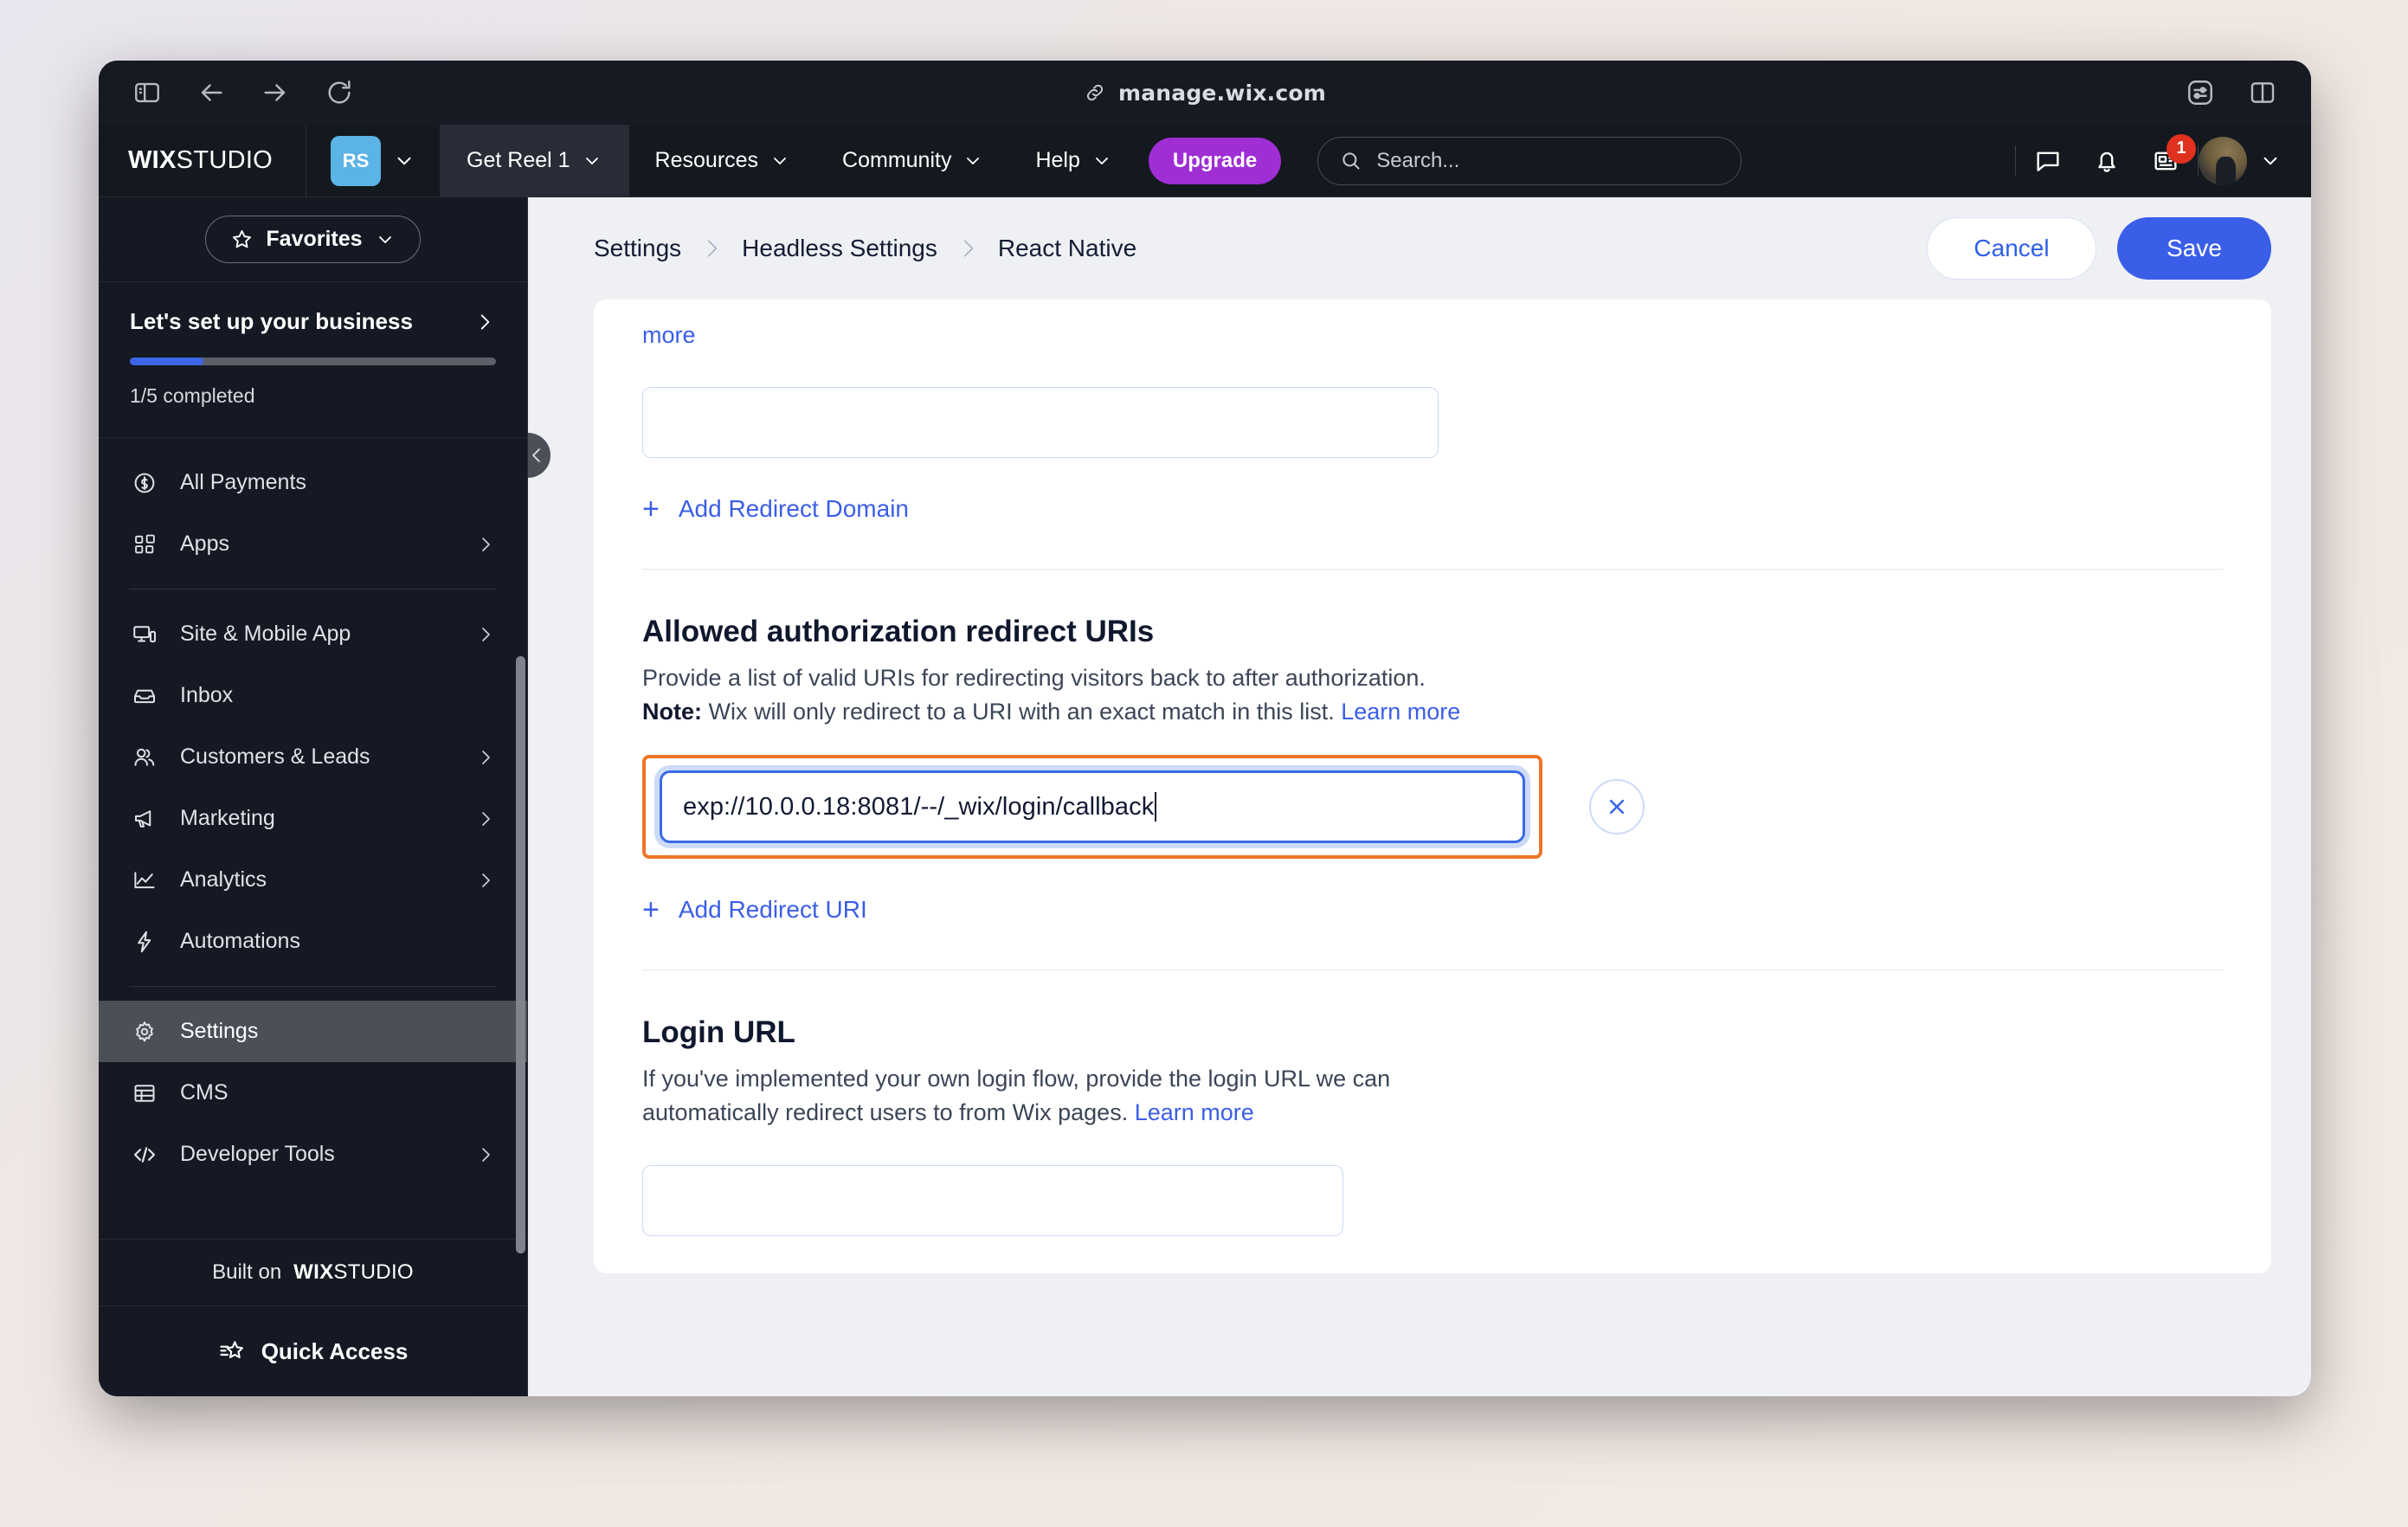 This screenshot has height=1527, width=2408. I want to click on people-icon, so click(144, 757).